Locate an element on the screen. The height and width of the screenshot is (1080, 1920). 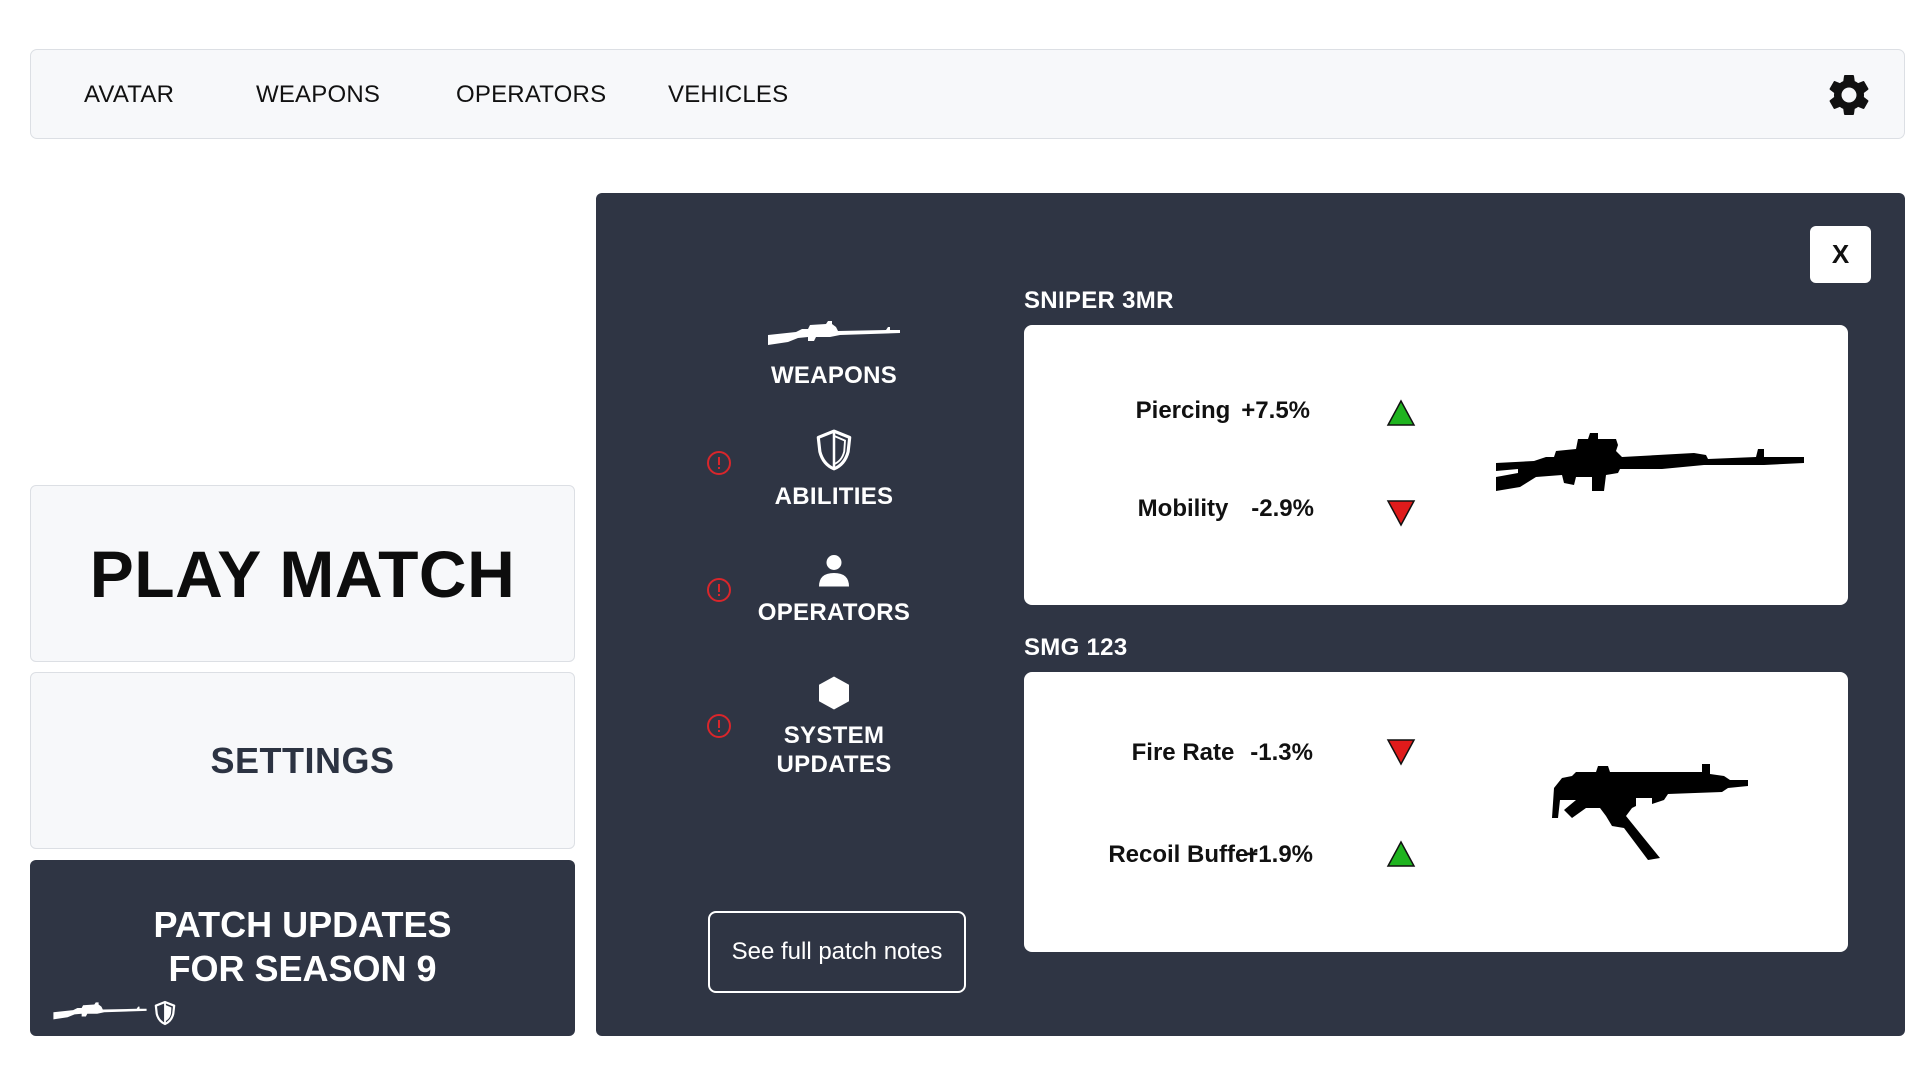
top-nav-bar: AVATAR WEAPONS OPERATORS VEHICLES is located at coordinates (967, 94).